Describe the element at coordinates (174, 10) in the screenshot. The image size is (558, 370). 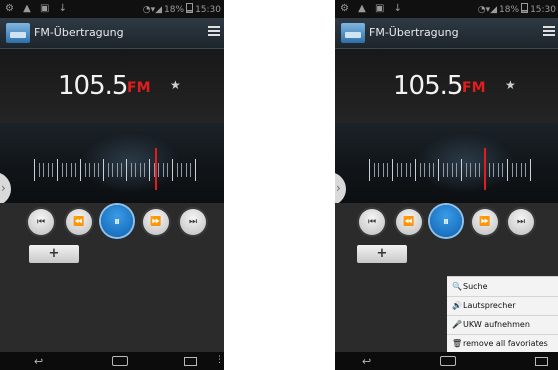
I see `battery-percent: 18%` at that location.